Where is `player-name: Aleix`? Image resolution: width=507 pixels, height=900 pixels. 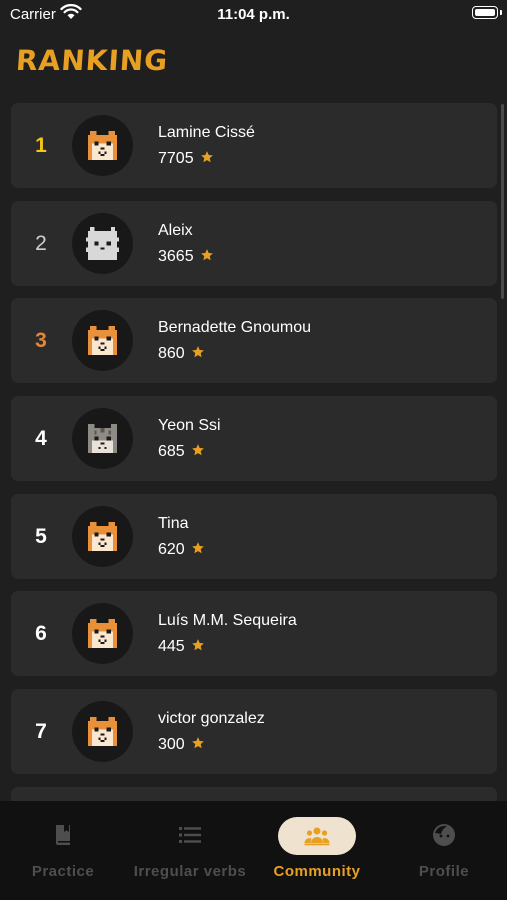
player-name: Aleix is located at coordinates (175, 230).